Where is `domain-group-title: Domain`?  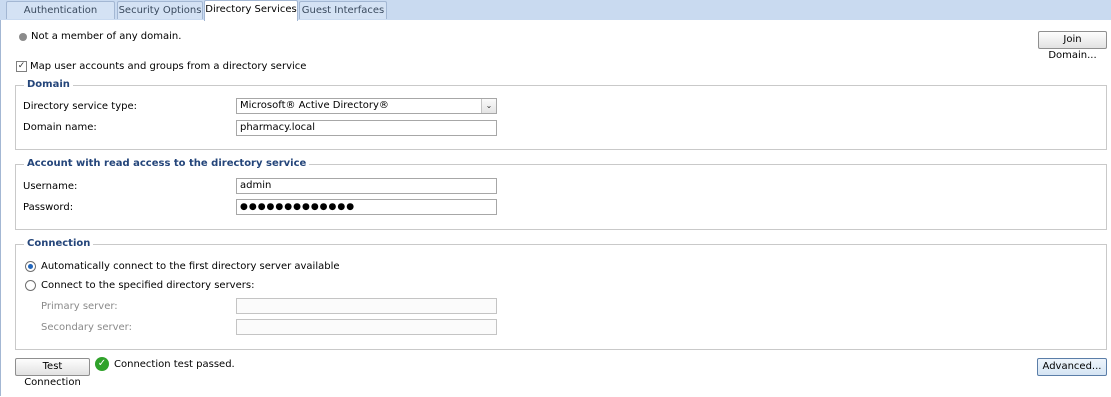 domain-group-title: Domain is located at coordinates (48, 85).